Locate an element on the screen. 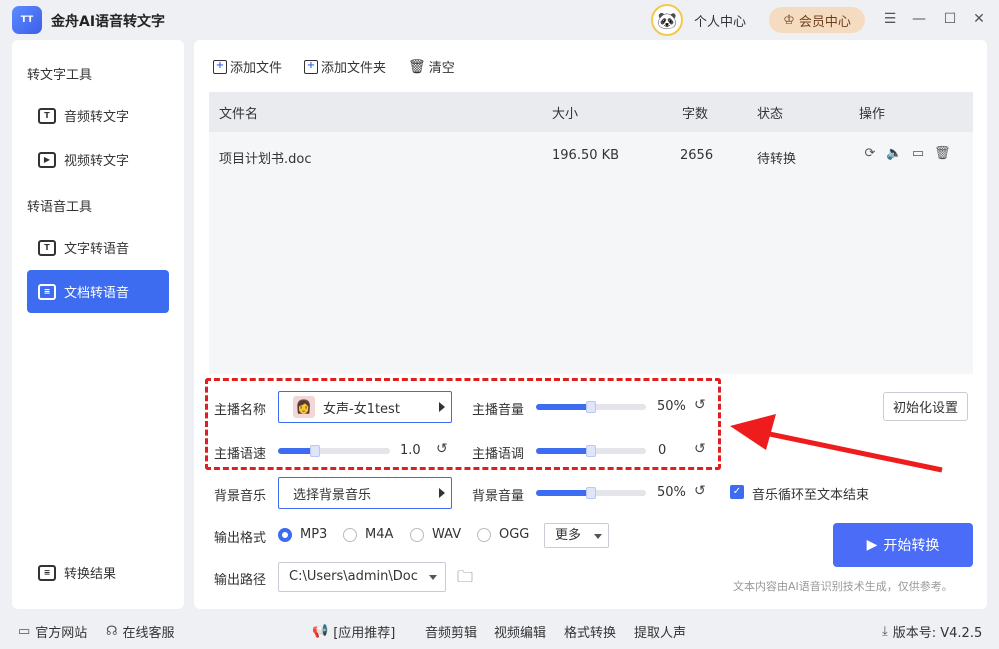  add-file-button: + 添加文件 is located at coordinates (247, 66).